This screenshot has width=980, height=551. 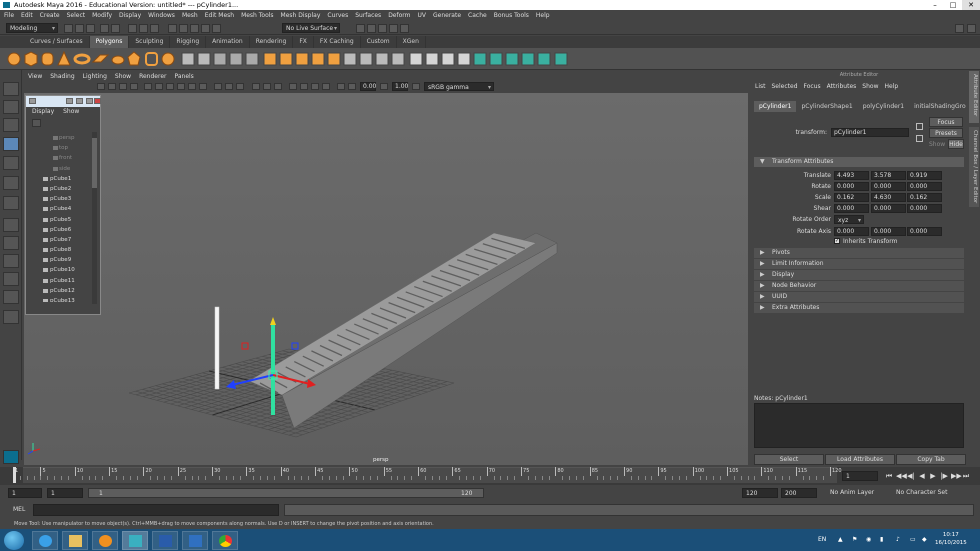 I want to click on outliner-close-icon, so click(x=97, y=101).